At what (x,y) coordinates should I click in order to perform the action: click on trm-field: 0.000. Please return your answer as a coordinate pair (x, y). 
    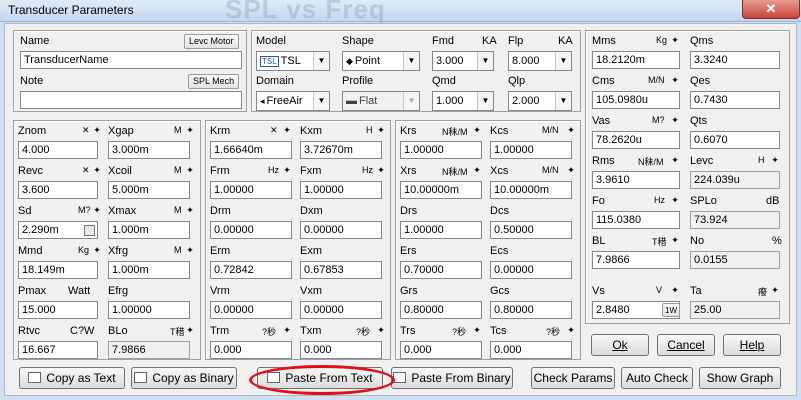
    Looking at the image, I should click on (251, 350).